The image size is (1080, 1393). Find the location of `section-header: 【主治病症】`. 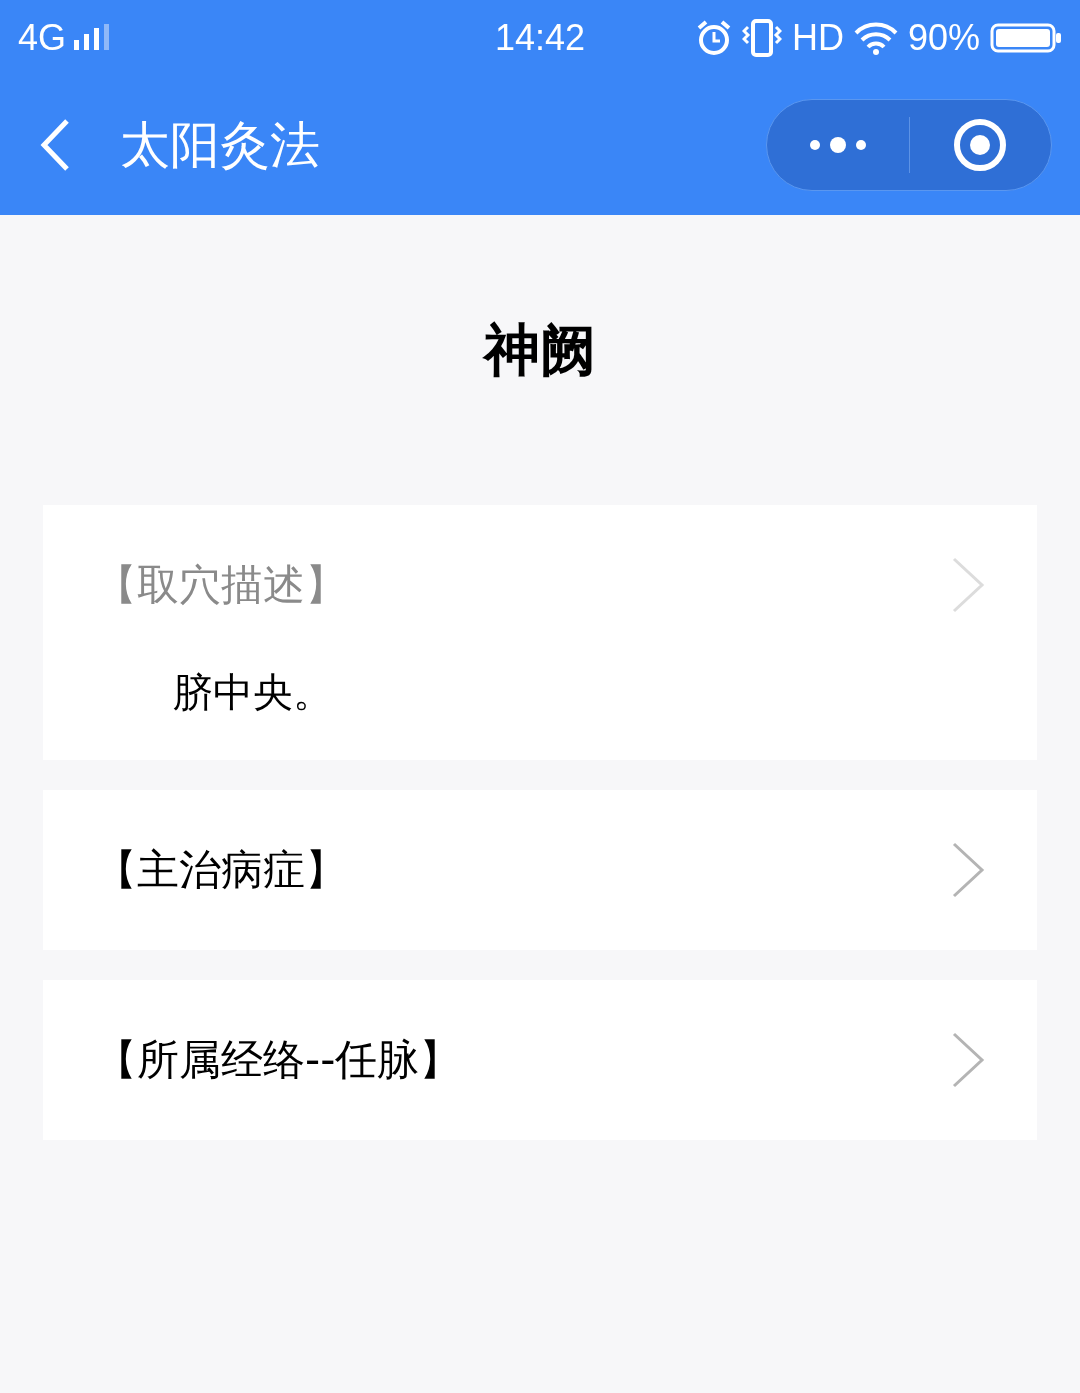

section-header: 【主治病症】 is located at coordinates (540, 870).